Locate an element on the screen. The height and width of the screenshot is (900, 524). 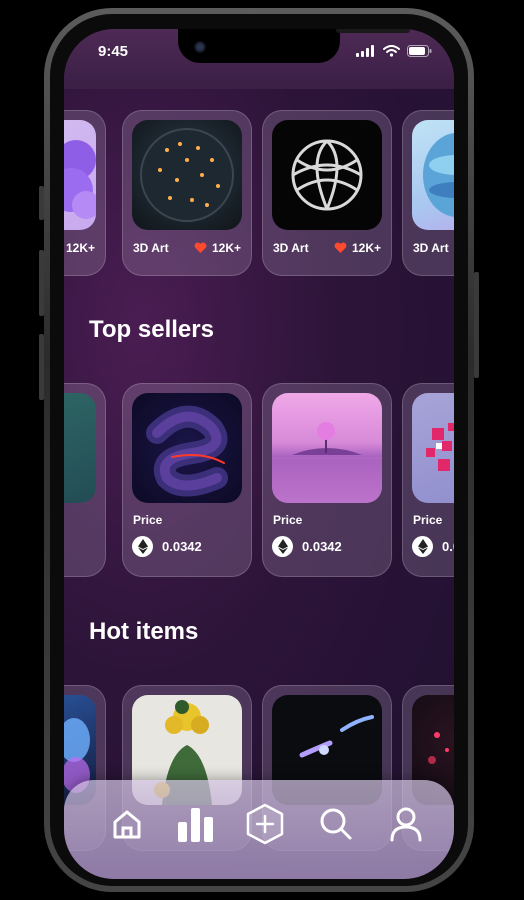
seller-card is located at coordinates (85, 480).